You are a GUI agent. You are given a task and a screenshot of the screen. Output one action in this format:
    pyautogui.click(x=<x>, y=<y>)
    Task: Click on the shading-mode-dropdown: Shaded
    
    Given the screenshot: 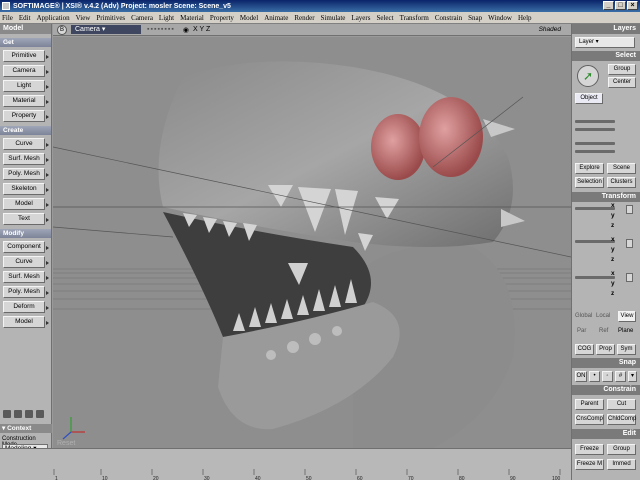 What is the action you would take?
    pyautogui.click(x=550, y=29)
    